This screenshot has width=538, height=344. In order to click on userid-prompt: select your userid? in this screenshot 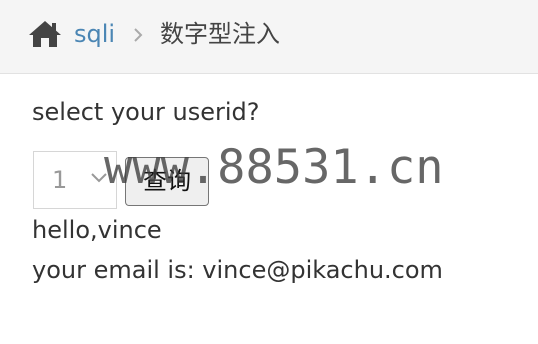, I will do `click(146, 112)`.